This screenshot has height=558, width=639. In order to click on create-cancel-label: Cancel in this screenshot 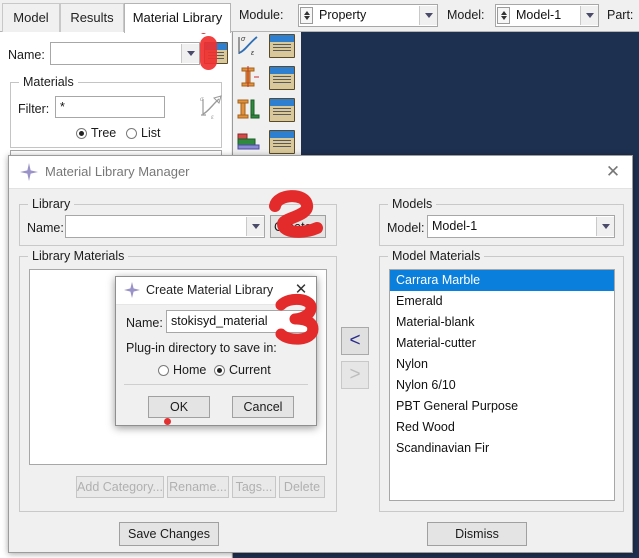, I will do `click(263, 407)`.